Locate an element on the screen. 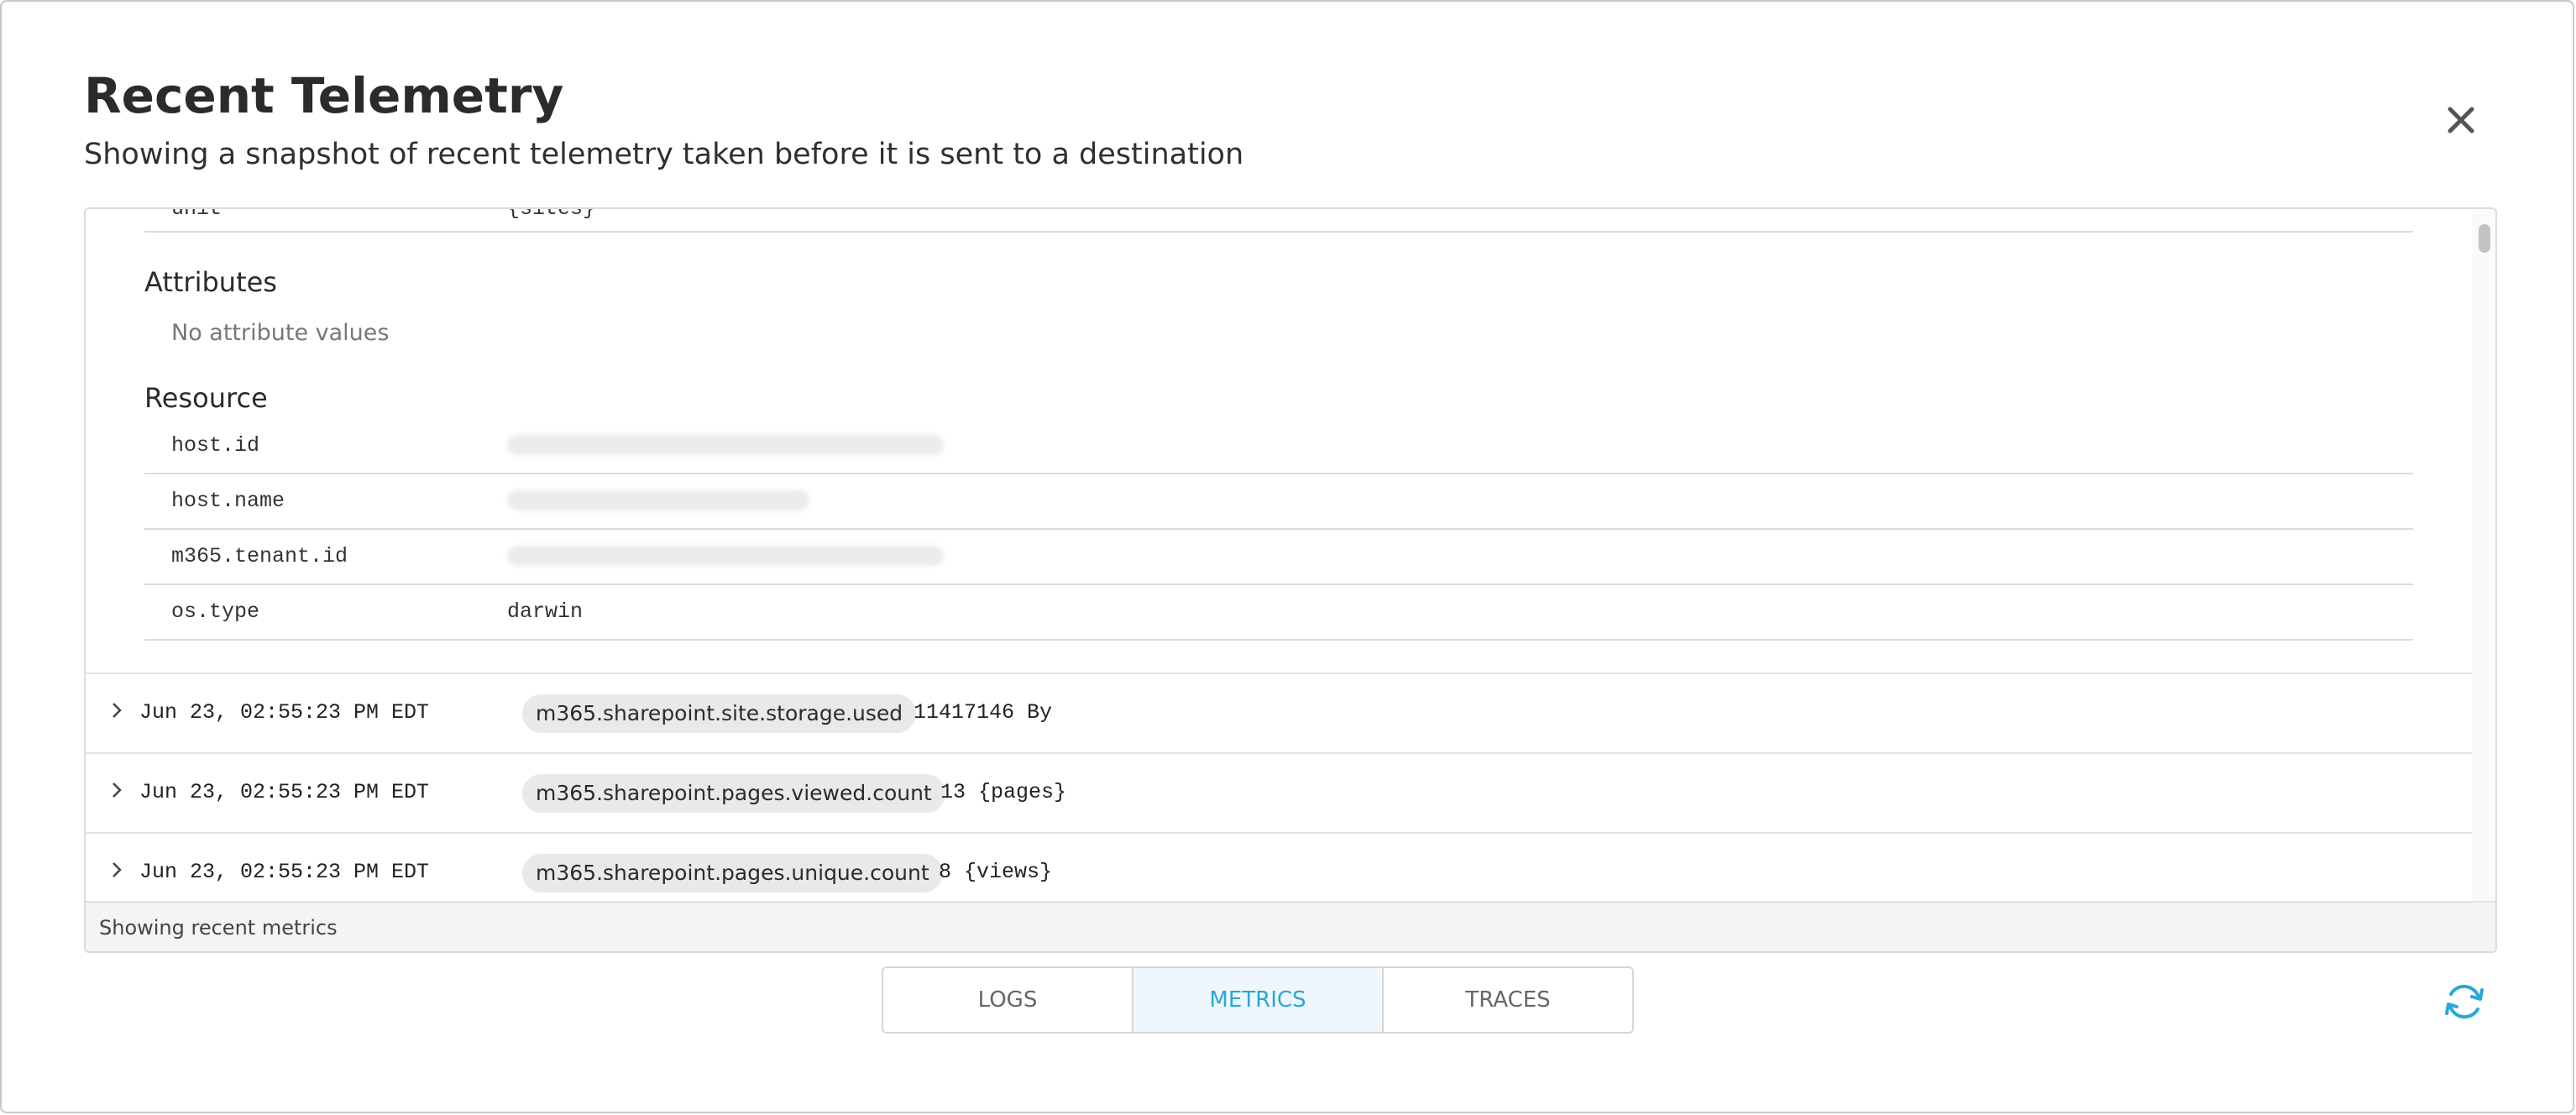 The image size is (2576, 1115). close-icon is located at coordinates (2461, 120).